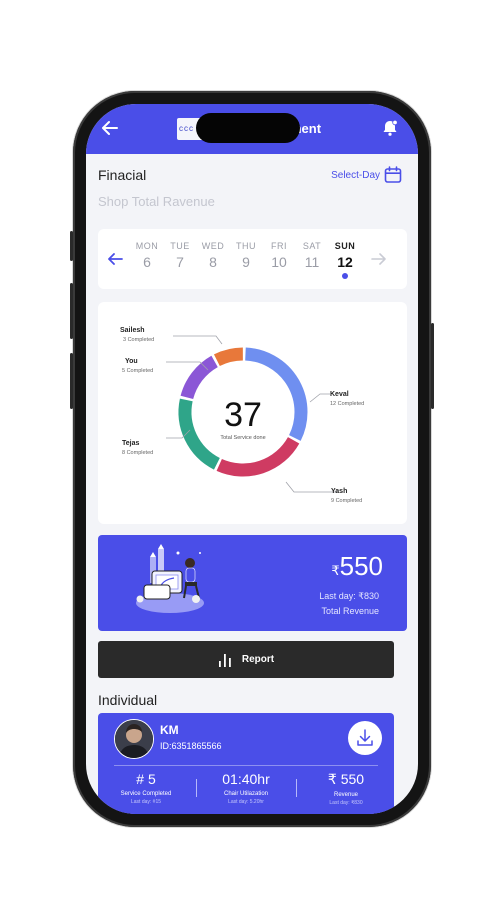 The image size is (500, 918). I want to click on staff-id: ID:6351865566, so click(191, 746).